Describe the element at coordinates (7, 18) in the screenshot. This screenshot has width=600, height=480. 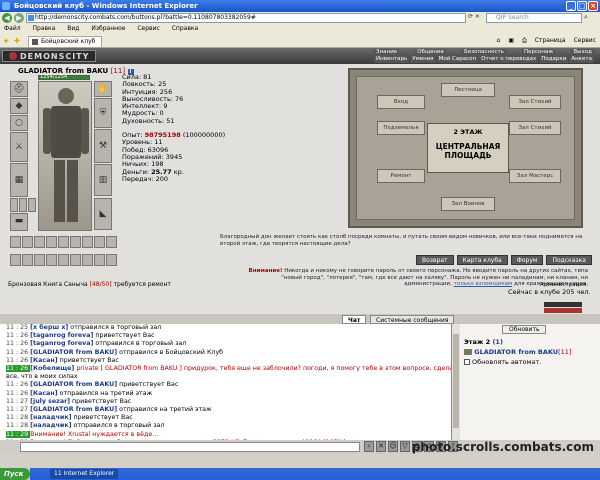
I see `back-button: ◀` at that location.